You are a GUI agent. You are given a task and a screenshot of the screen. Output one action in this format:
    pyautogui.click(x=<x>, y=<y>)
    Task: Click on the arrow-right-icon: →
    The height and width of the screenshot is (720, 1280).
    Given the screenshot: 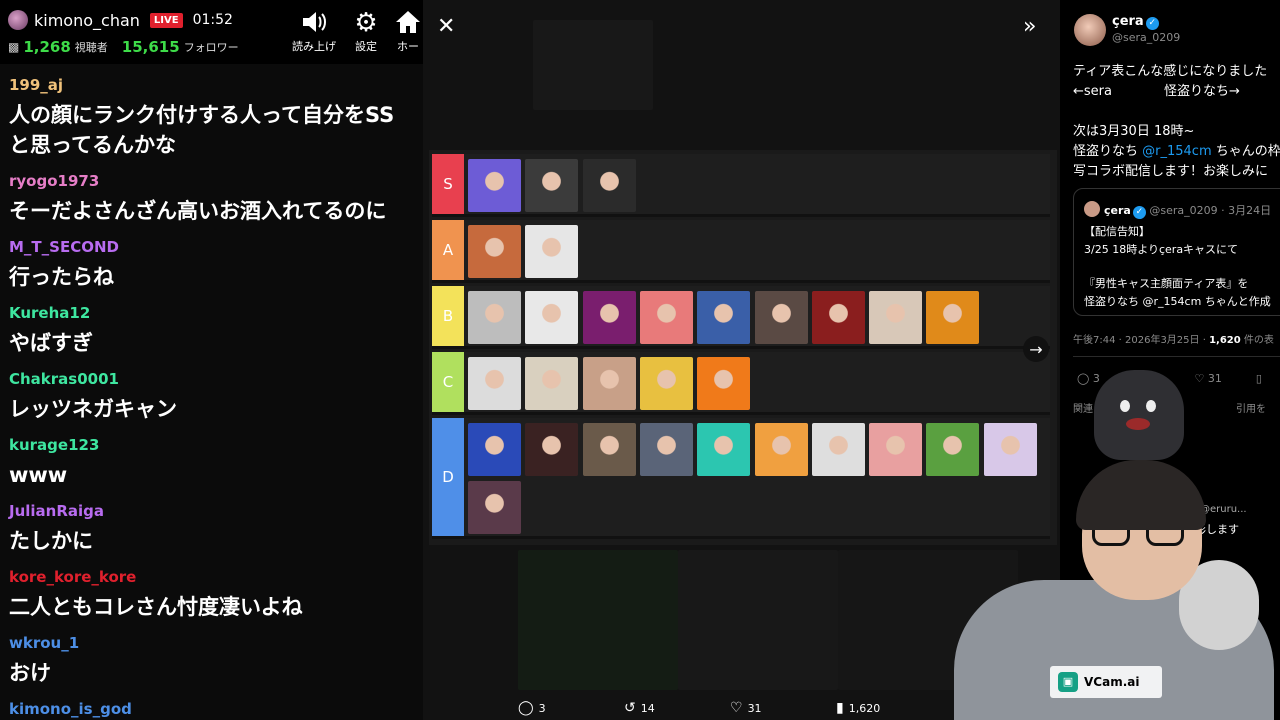 What is the action you would take?
    pyautogui.click(x=1036, y=349)
    